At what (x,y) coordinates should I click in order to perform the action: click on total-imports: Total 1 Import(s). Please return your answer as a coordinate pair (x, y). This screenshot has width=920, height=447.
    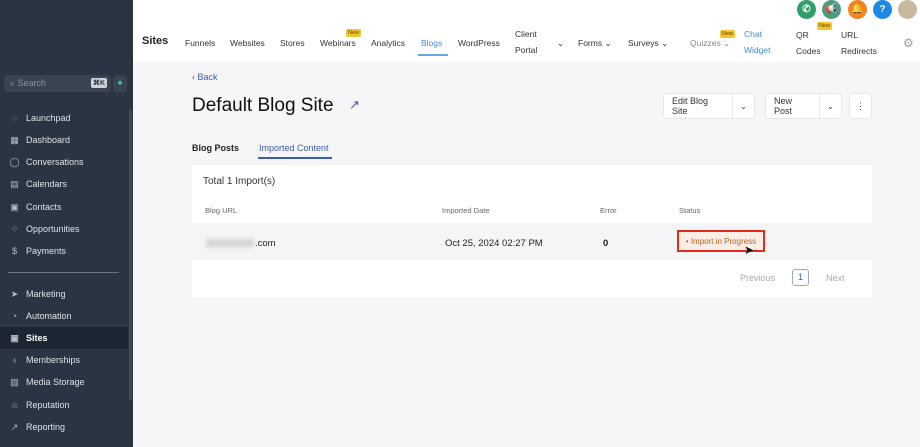
    Looking at the image, I should click on (239, 181).